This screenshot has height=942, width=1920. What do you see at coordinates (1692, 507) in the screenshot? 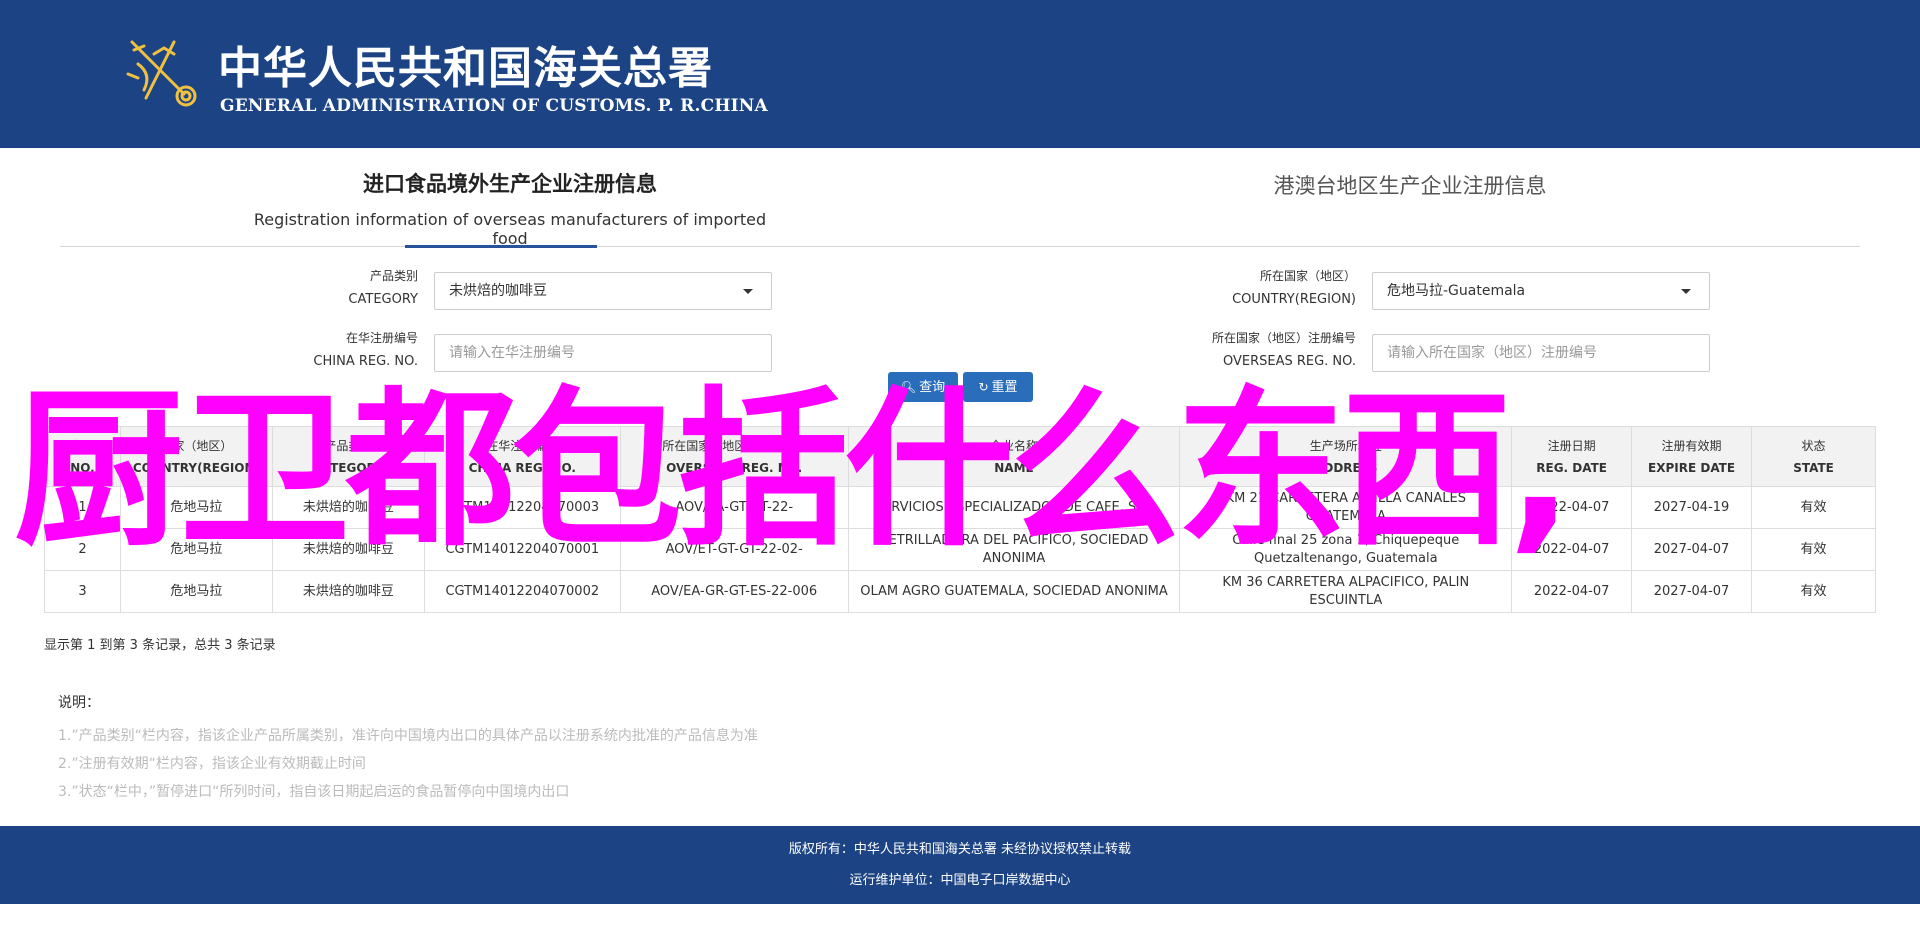
I see `table-cell: 2027-04-19` at bounding box center [1692, 507].